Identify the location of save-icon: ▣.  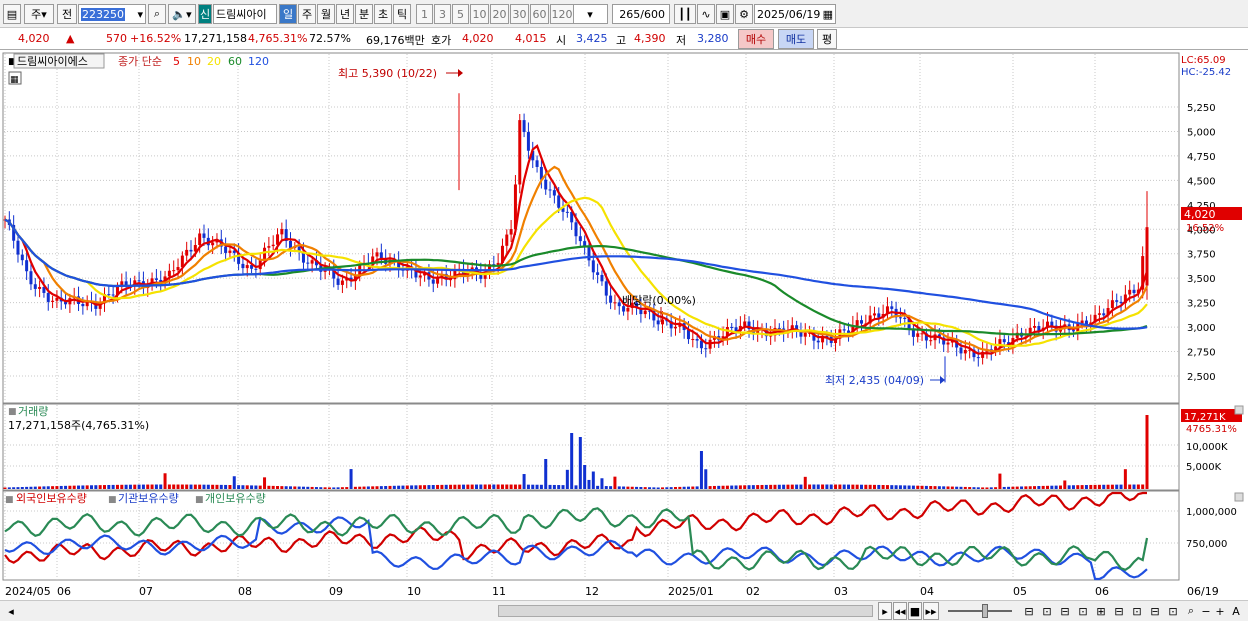
(725, 14).